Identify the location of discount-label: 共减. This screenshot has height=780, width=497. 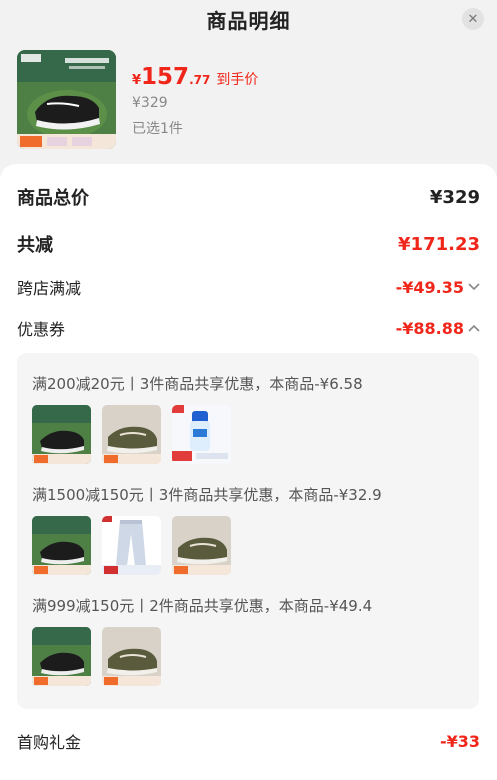
(35, 245).